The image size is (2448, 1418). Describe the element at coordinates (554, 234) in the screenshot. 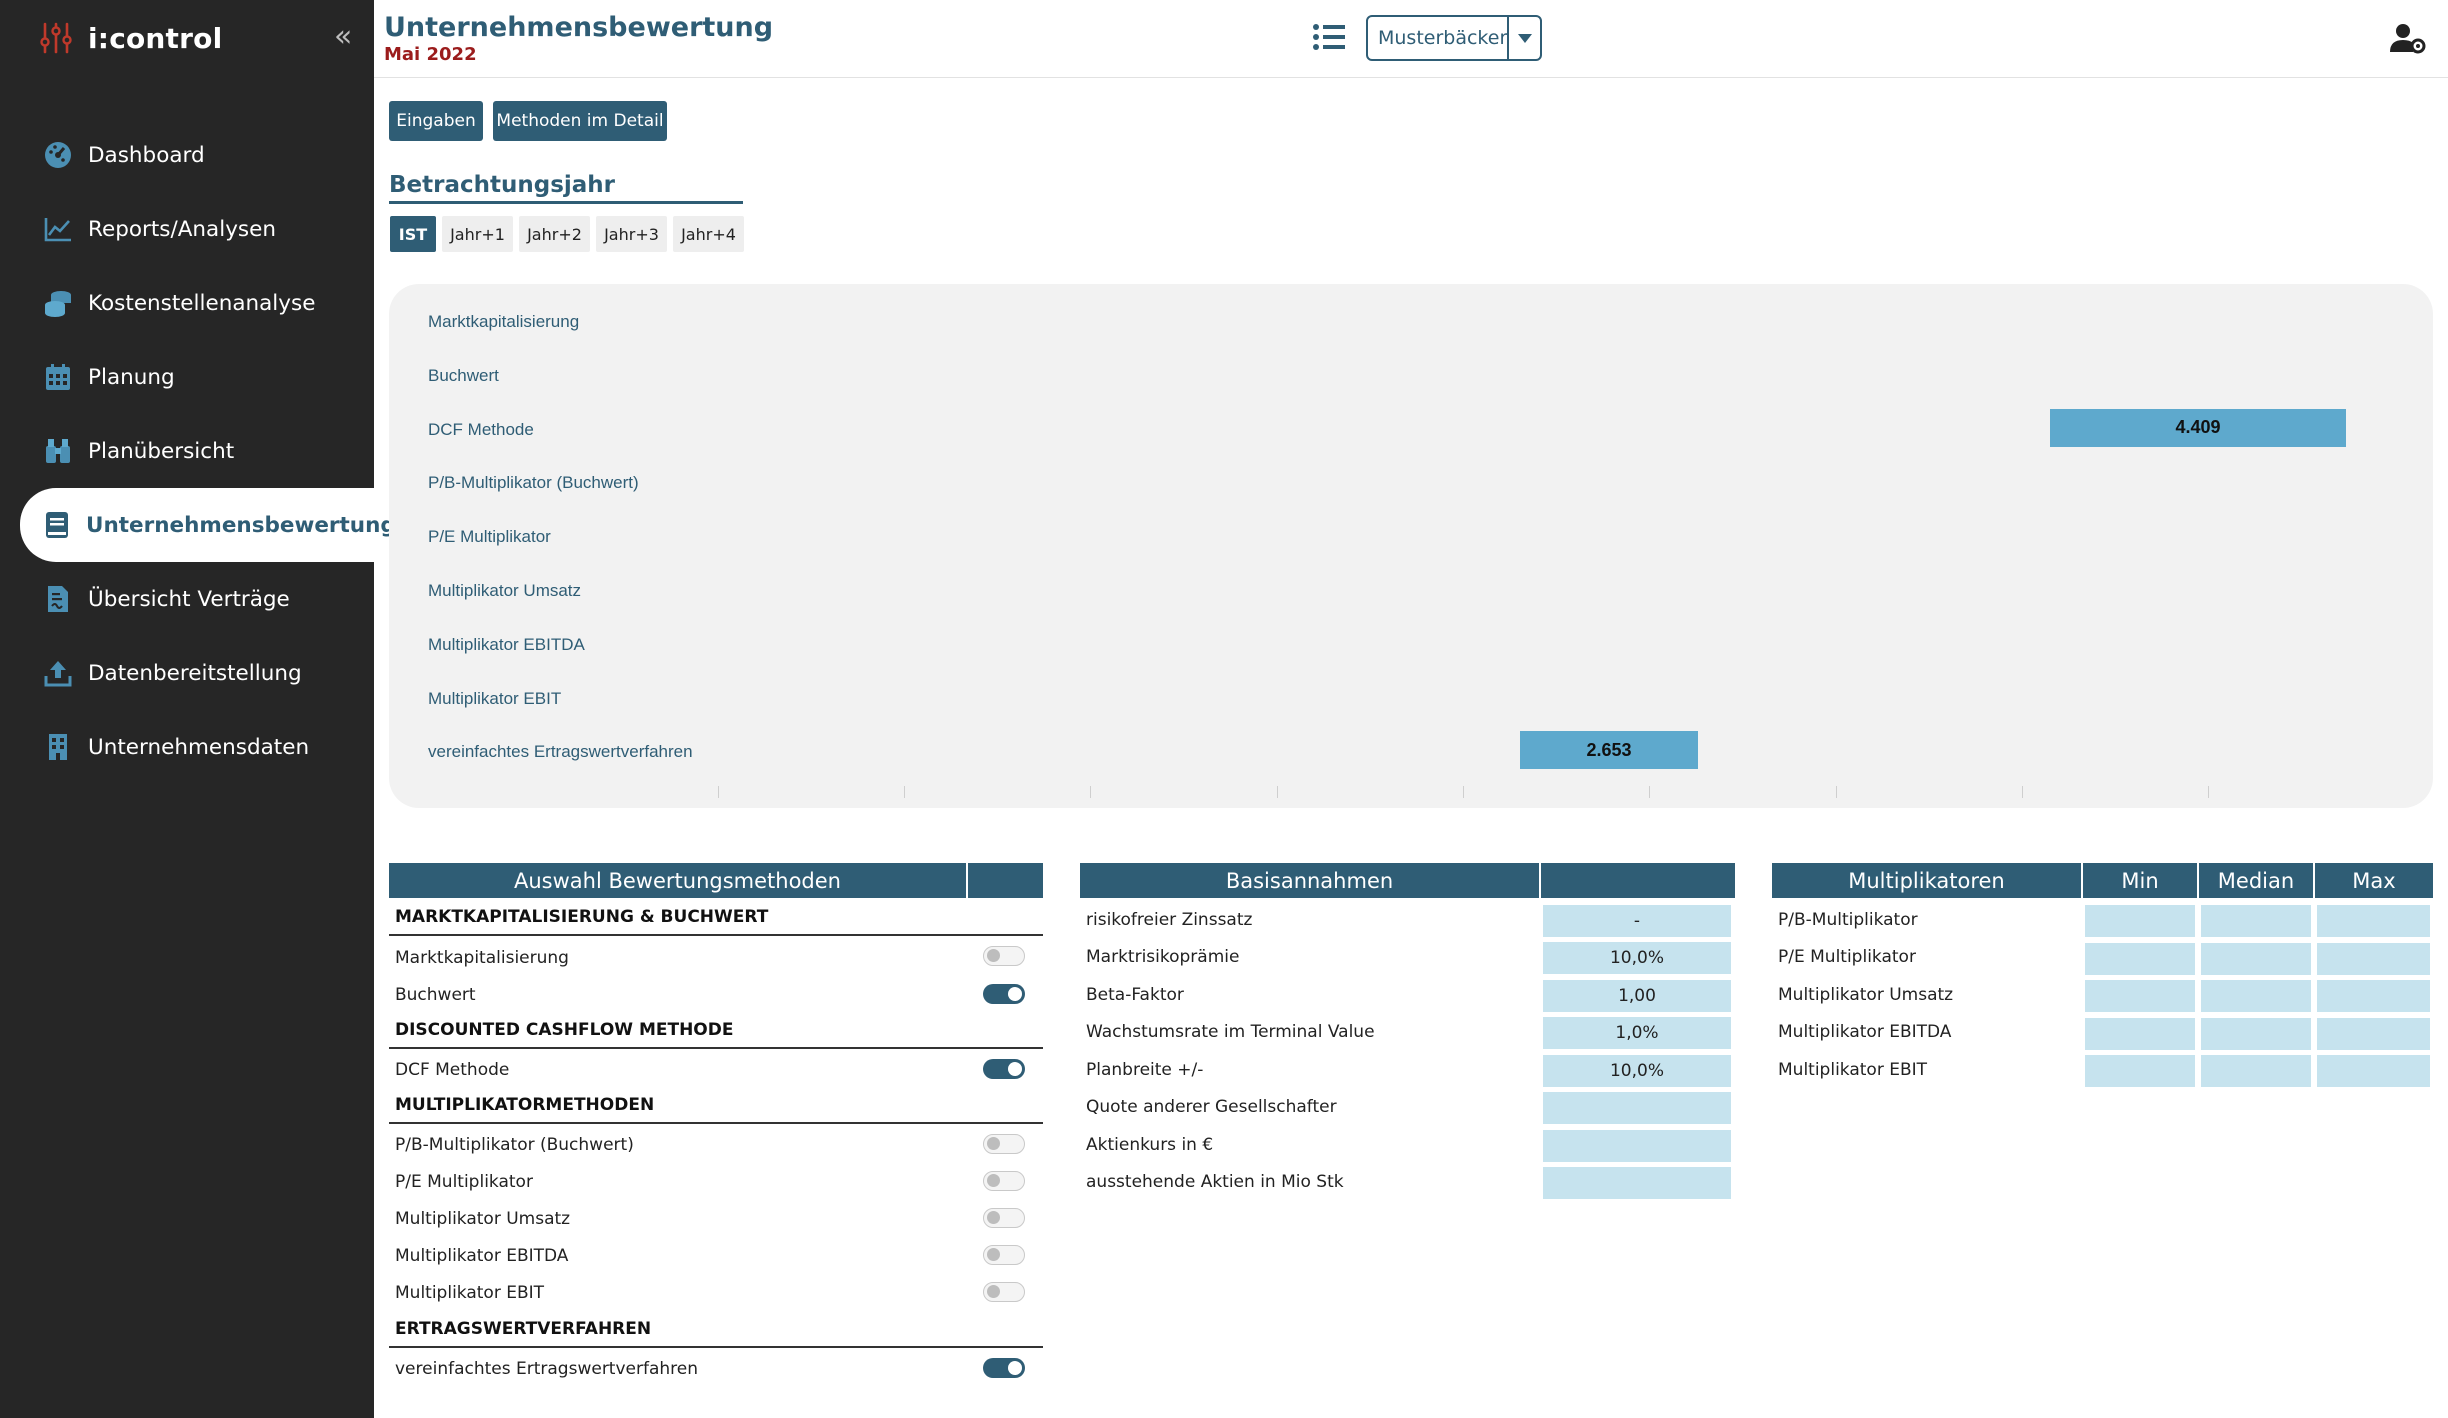

I see `year-tab-jahr2: Jahr+2` at that location.